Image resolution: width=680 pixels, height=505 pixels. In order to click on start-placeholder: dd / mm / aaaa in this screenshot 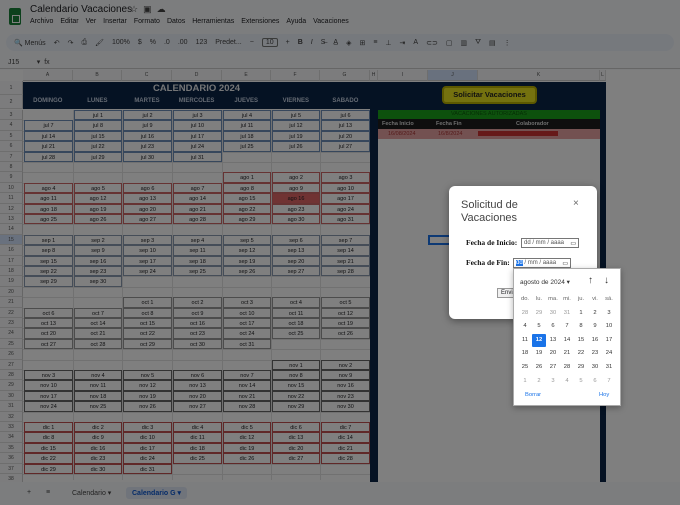, I will do `click(544, 243)`.